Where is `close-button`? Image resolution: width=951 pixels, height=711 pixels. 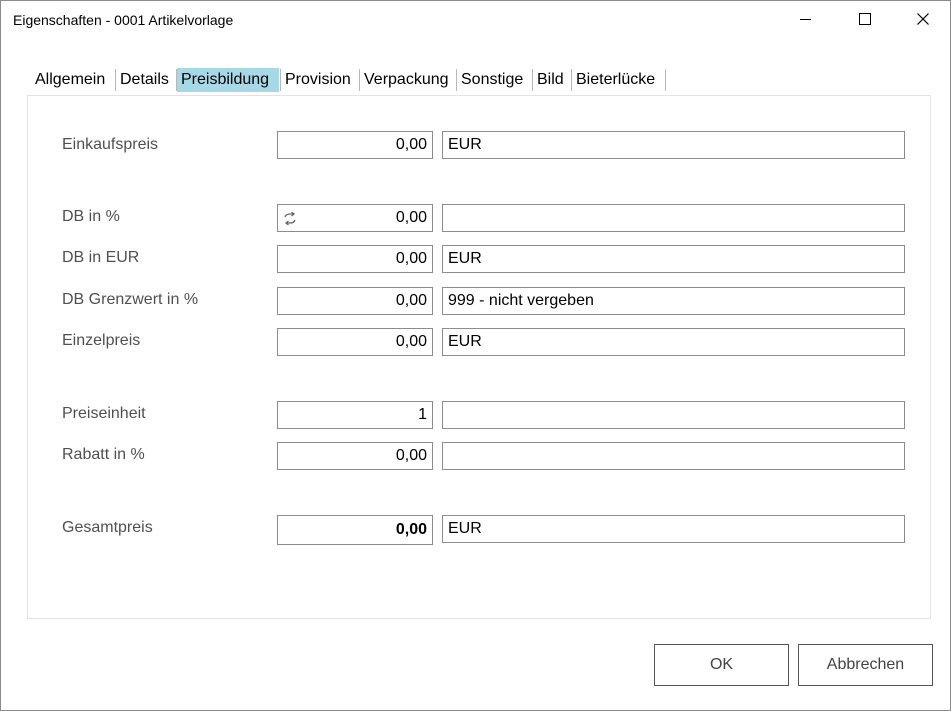 close-button is located at coordinates (922, 20).